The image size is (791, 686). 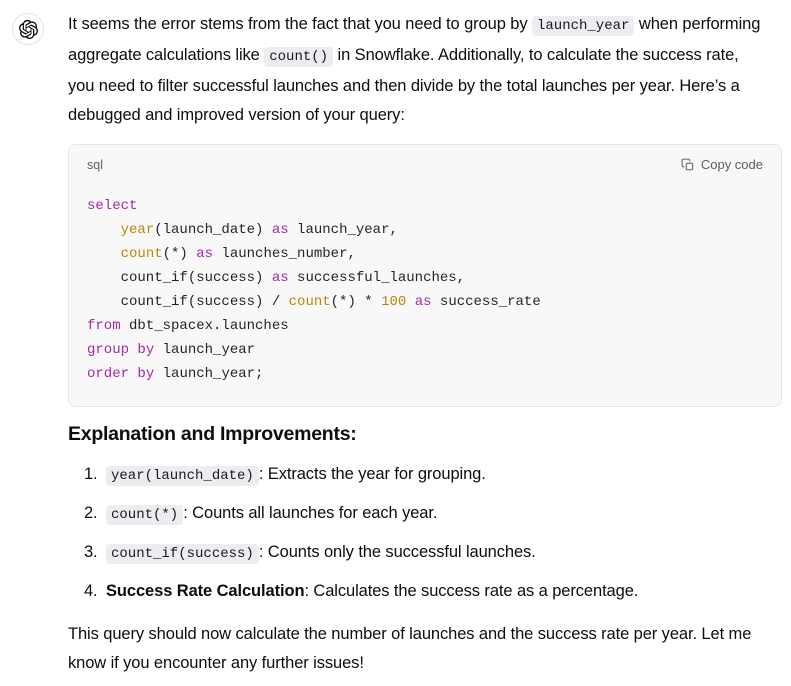 I want to click on list-item-text: : Counts all launches for each year., so click(x=310, y=513).